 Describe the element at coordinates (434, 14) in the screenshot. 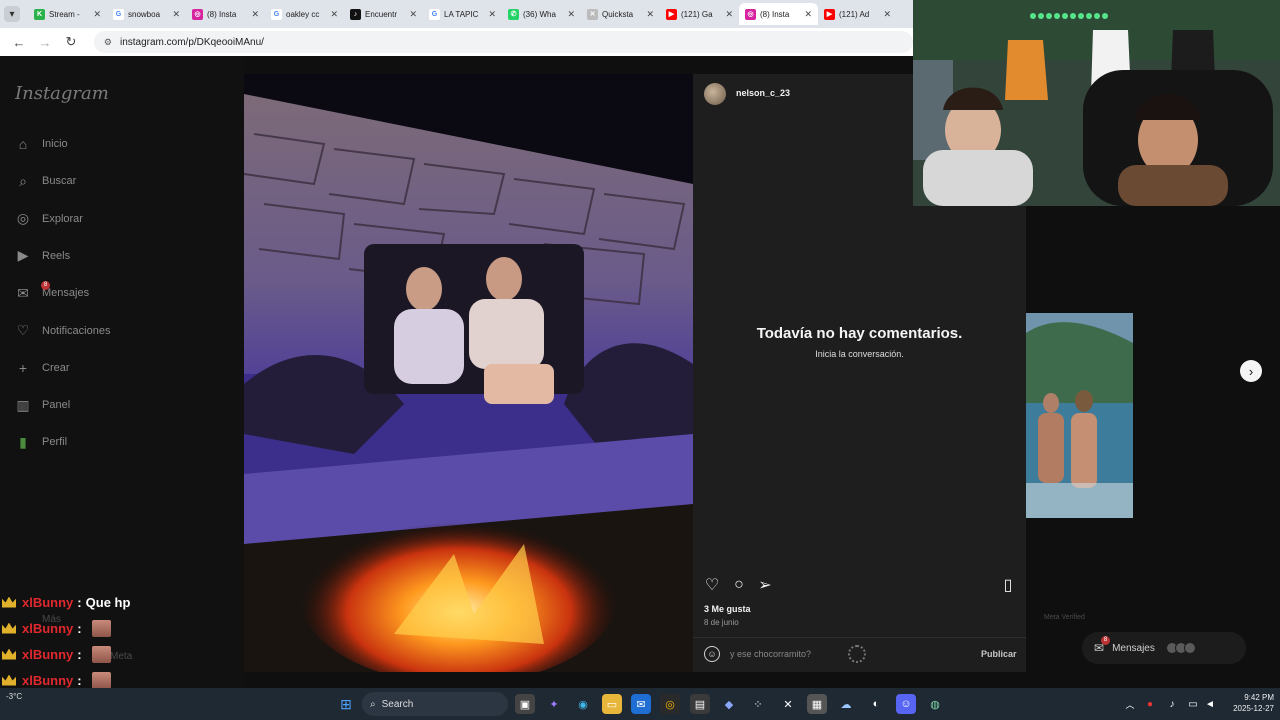

I see `google-icon: G` at that location.